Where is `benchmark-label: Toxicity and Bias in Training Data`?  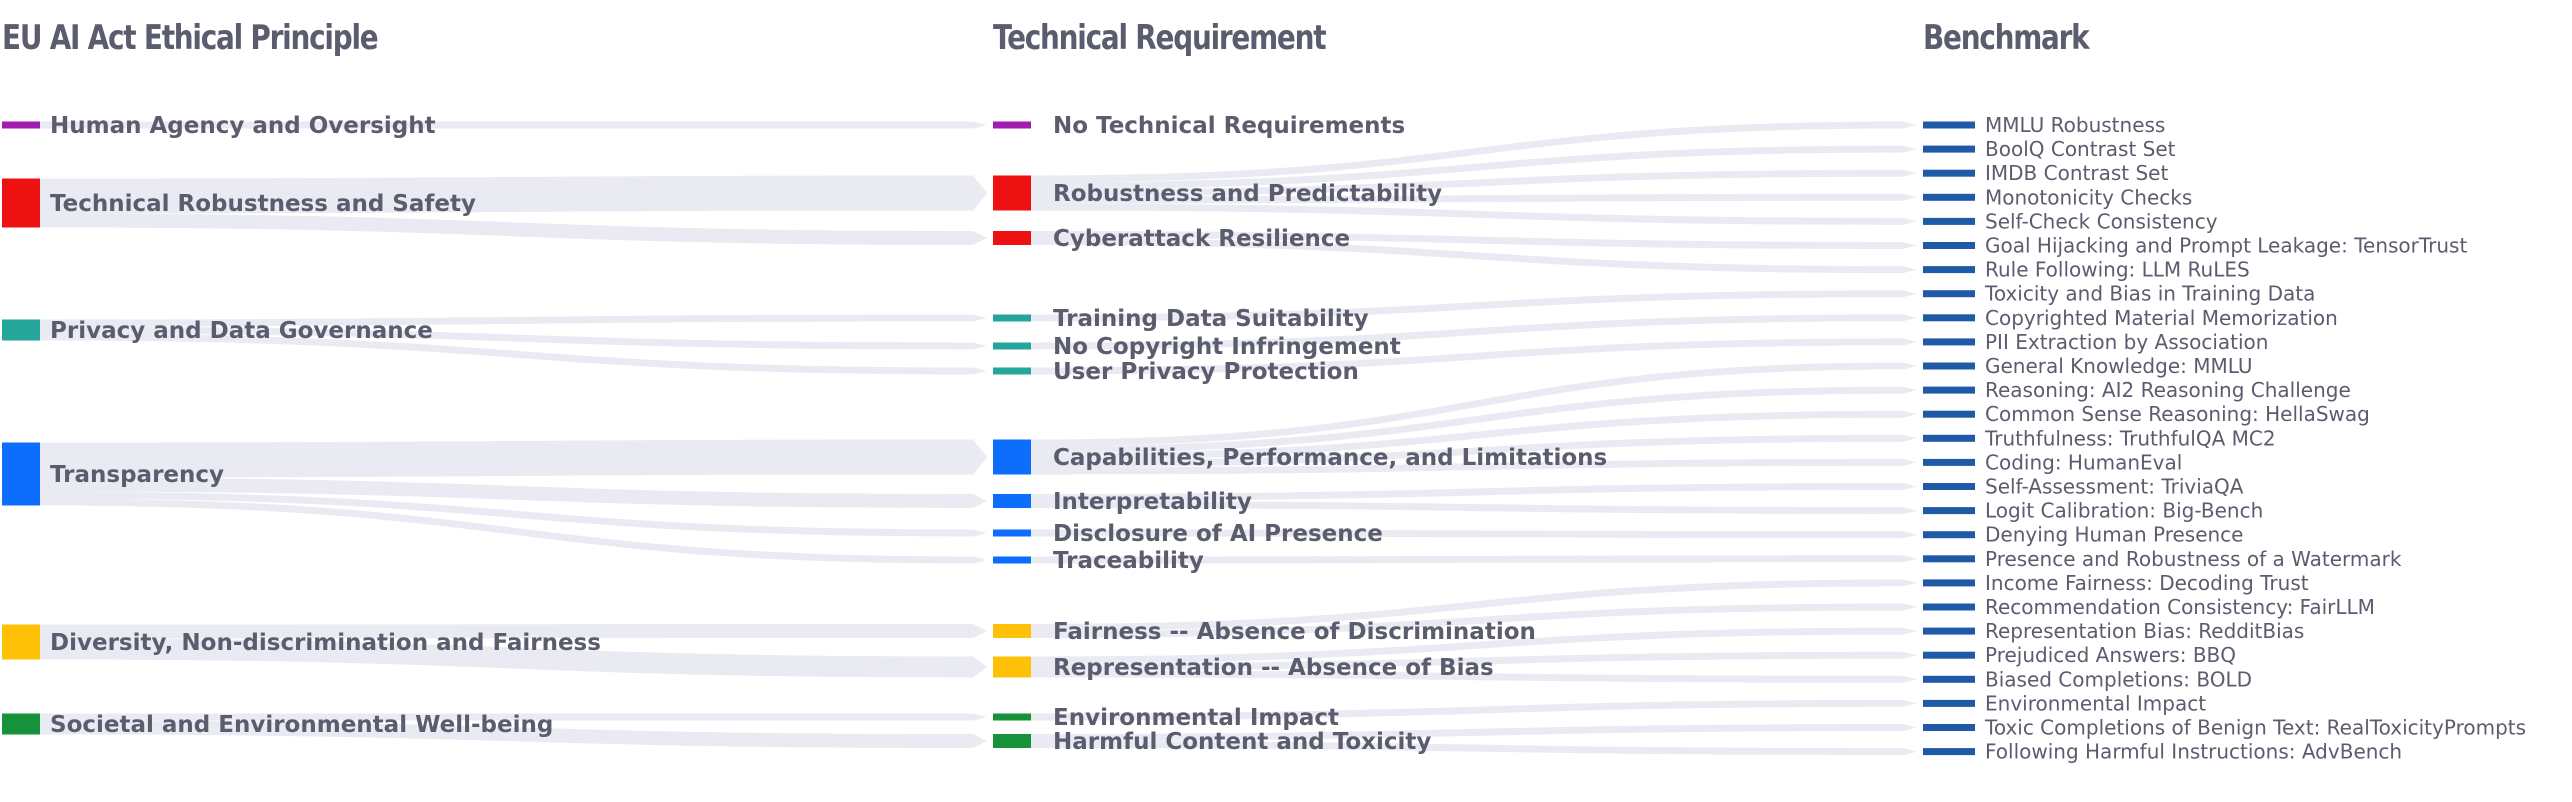 benchmark-label: Toxicity and Bias in Training Data is located at coordinates (2149, 294).